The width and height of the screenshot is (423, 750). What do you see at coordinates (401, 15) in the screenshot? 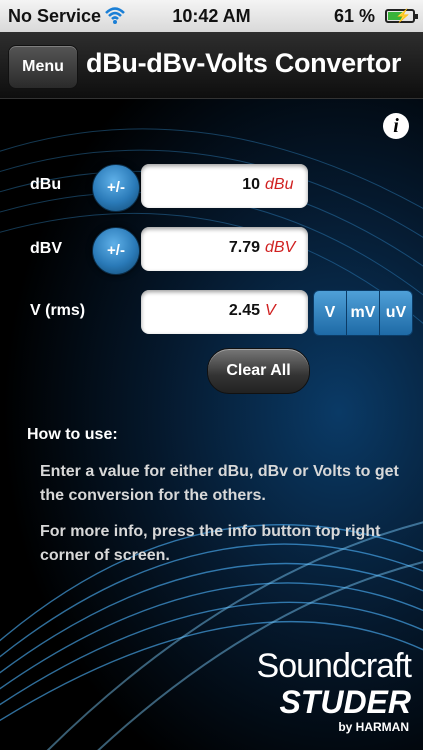
I see `battery-charging-icon: ⚡` at bounding box center [401, 15].